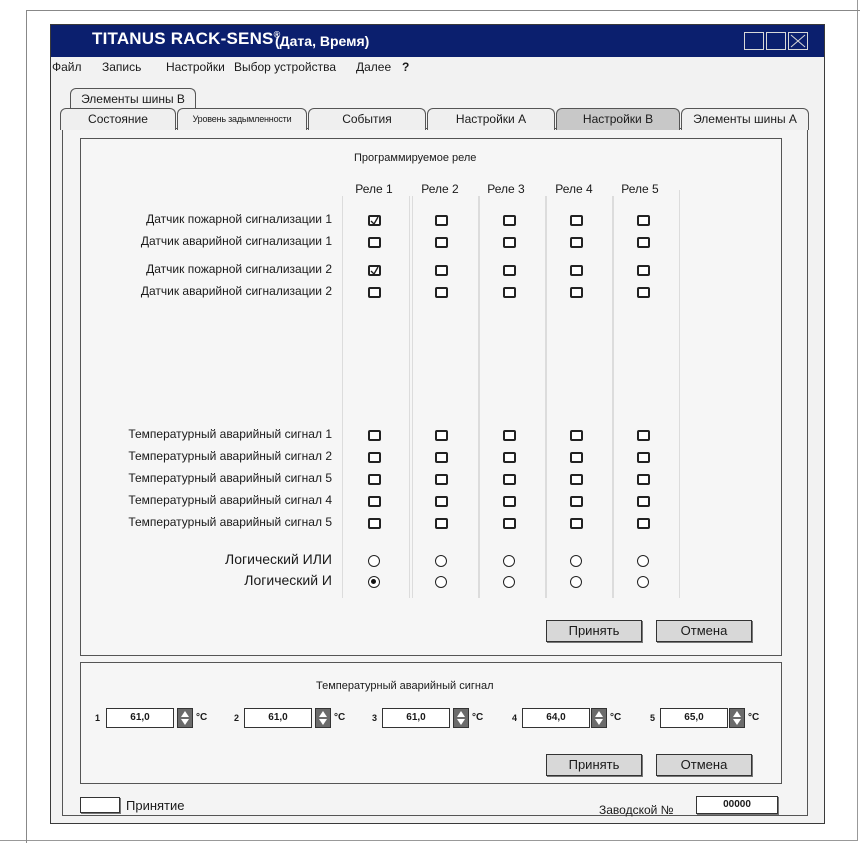 Image resolution: width=860 pixels, height=843 pixels. What do you see at coordinates (239, 269) in the screenshot?
I see `relay-row-label: Датчик пожарной сигнализации 2` at bounding box center [239, 269].